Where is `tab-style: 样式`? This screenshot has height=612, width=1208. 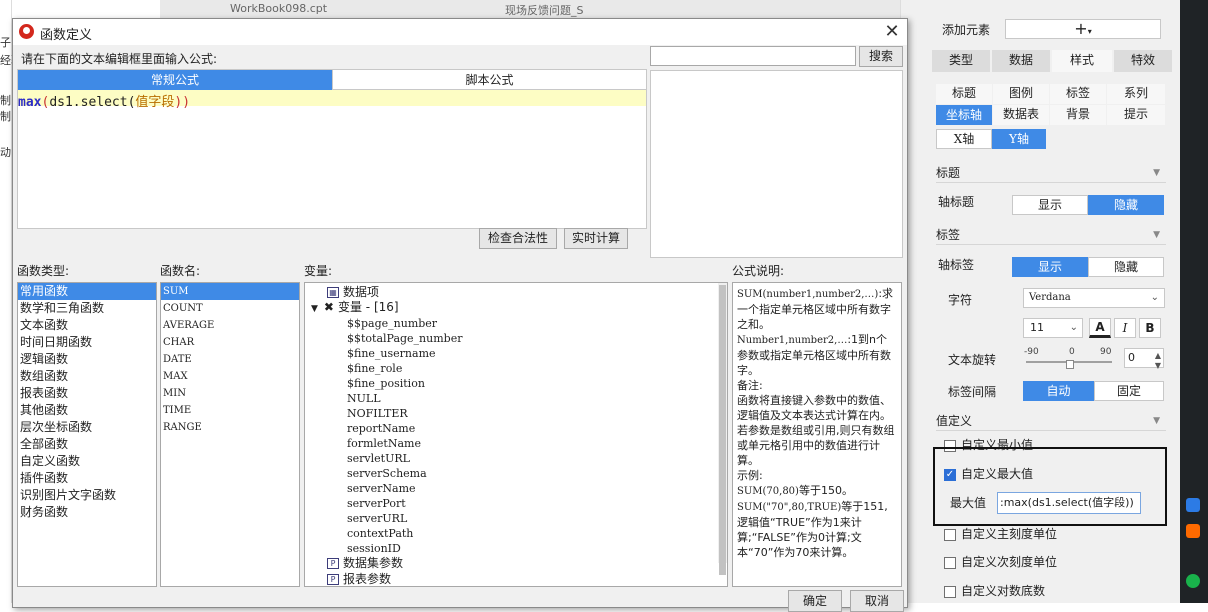
tab-style: 样式 is located at coordinates (1082, 61).